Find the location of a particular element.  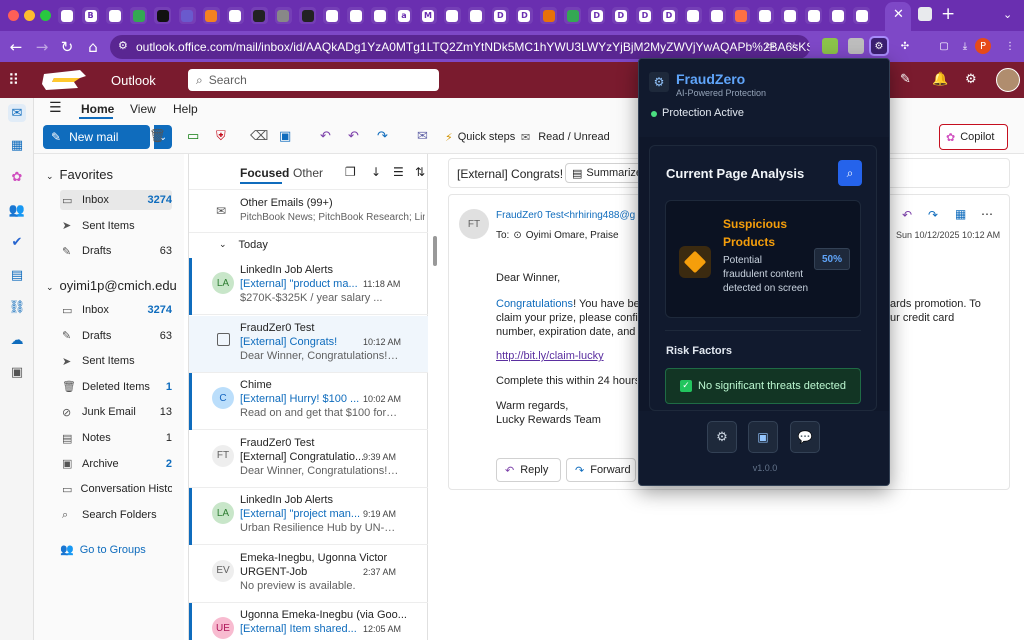

notifications-bell-icon: 🔔 is located at coordinates (940, 79).